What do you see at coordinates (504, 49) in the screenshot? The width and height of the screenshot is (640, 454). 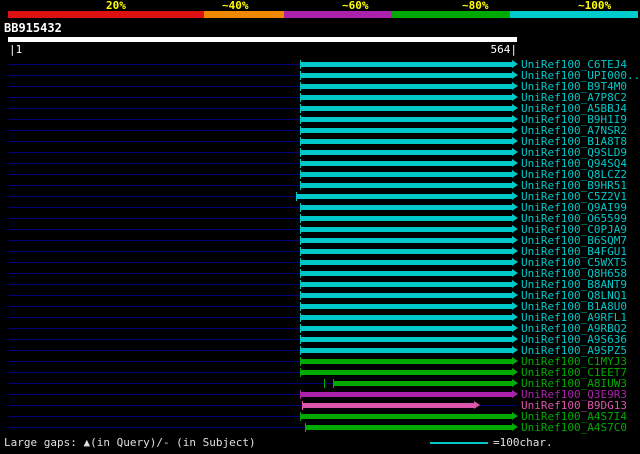 I see `ruler-end-label: 564|` at bounding box center [504, 49].